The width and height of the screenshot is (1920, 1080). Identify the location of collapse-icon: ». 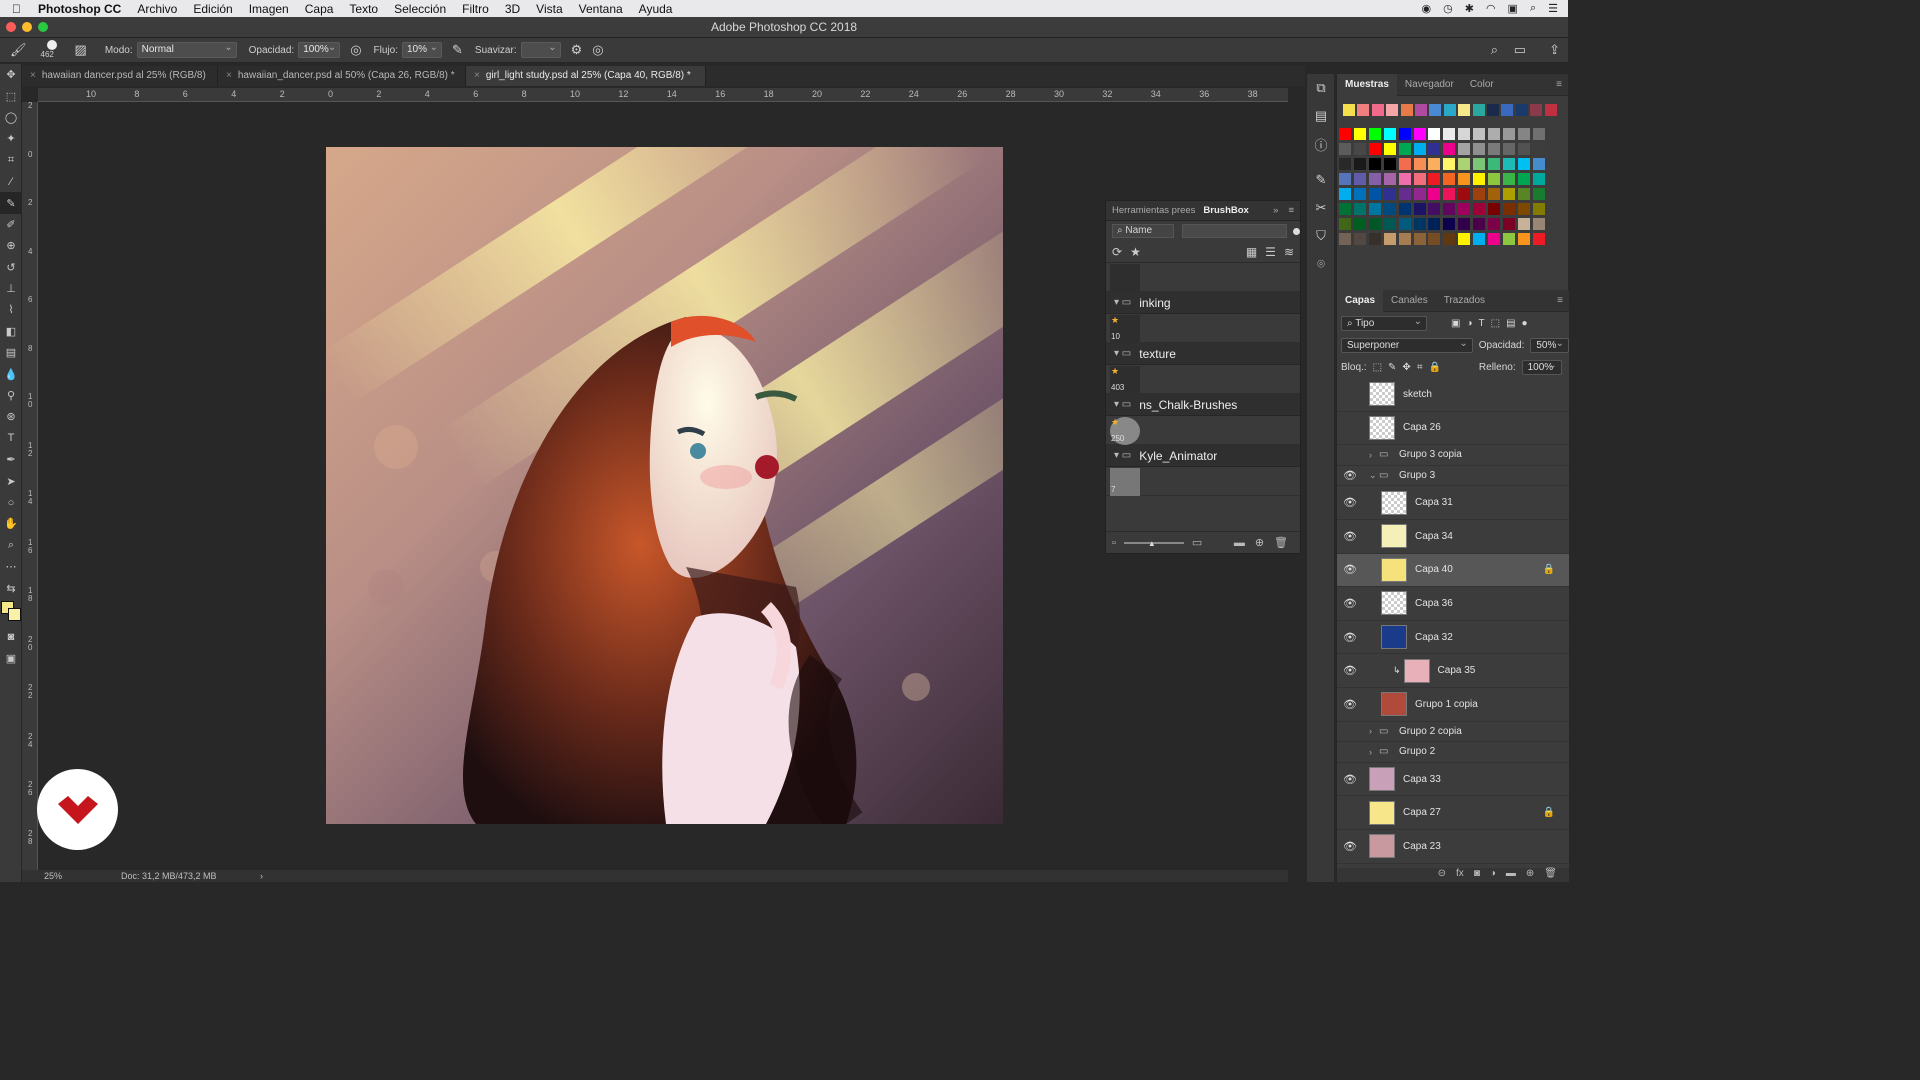
(1275, 210).